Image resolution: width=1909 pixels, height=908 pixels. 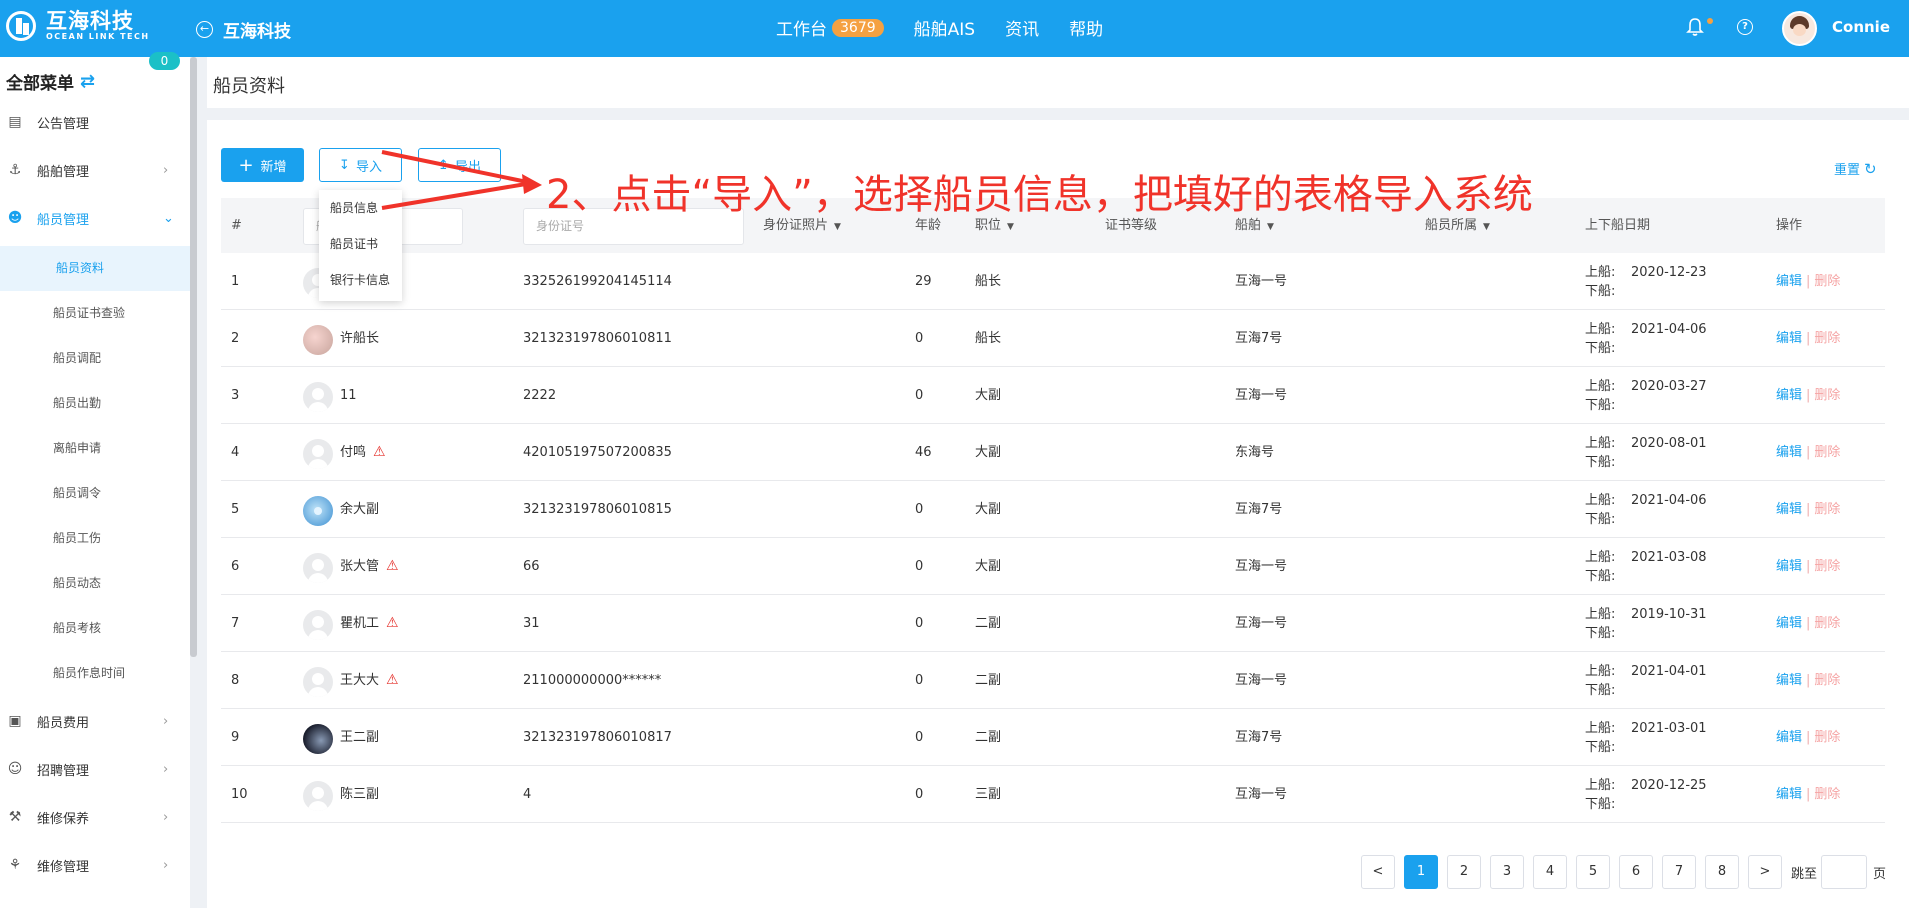 What do you see at coordinates (95, 313) in the screenshot?
I see `sidebar-sub-cert-check: 船员证书查验` at bounding box center [95, 313].